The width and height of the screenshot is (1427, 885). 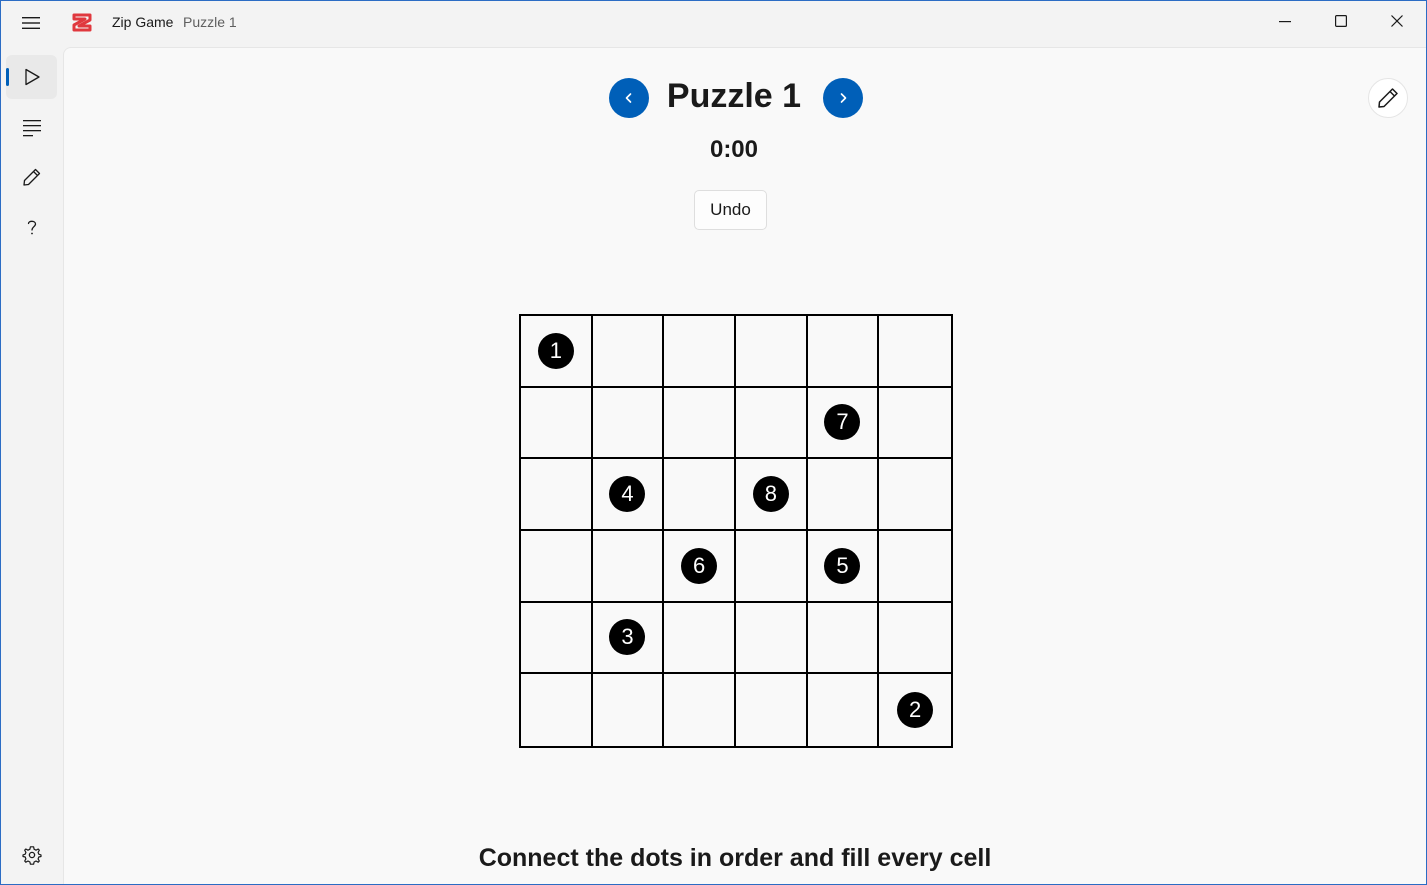 What do you see at coordinates (734, 149) in the screenshot?
I see `timer: 0:00` at bounding box center [734, 149].